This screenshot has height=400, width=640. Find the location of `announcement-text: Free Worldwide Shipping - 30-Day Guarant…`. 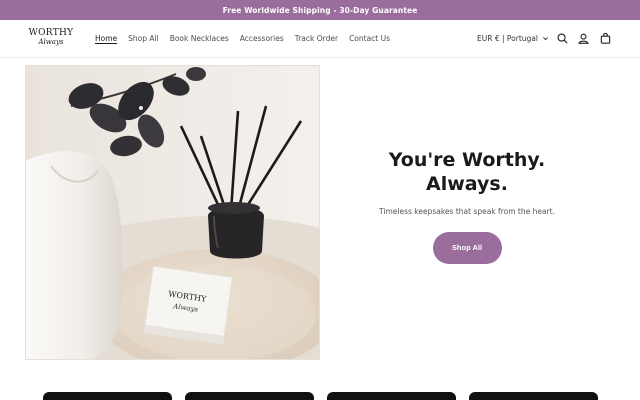

announcement-text: Free Worldwide Shipping - 30-Day Guarant… is located at coordinates (320, 10).